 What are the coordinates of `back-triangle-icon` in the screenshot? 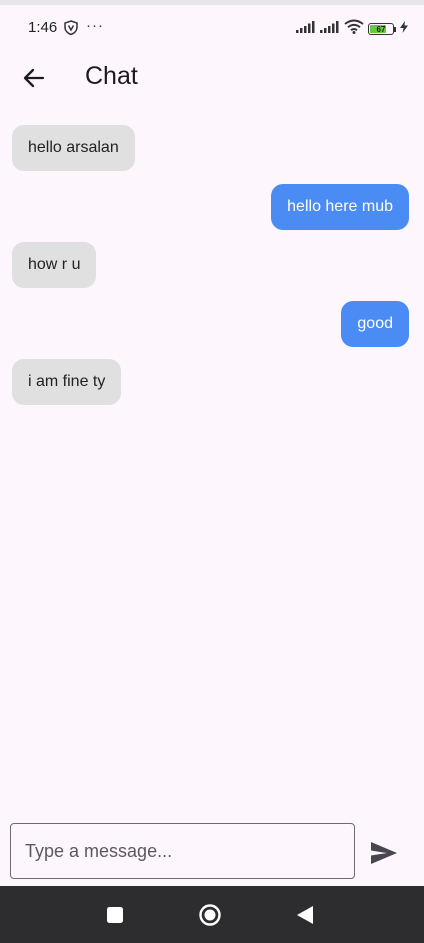 It's located at (305, 915).